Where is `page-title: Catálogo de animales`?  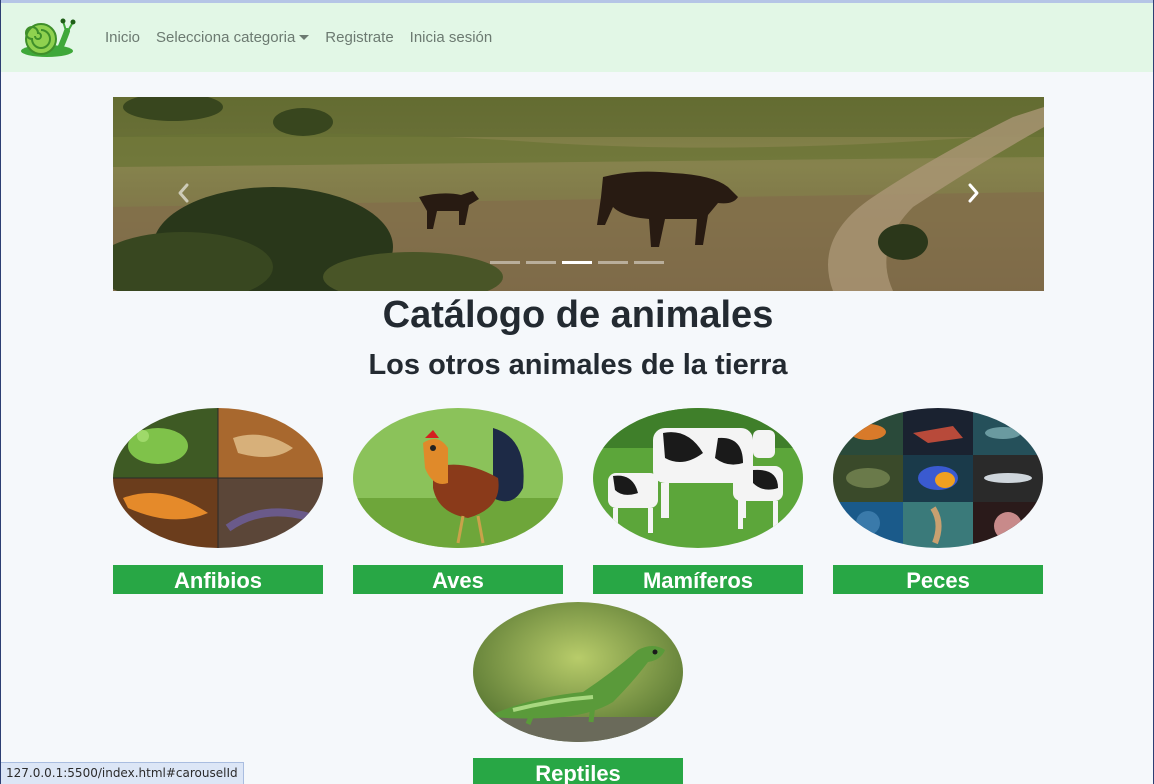
page-title: Catálogo de animales is located at coordinates (578, 315).